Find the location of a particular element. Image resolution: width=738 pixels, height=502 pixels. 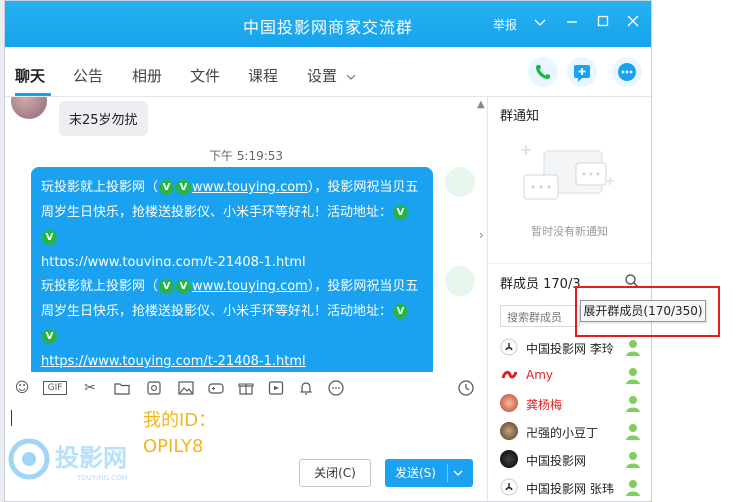

active-tab-indicator is located at coordinates (33, 94).